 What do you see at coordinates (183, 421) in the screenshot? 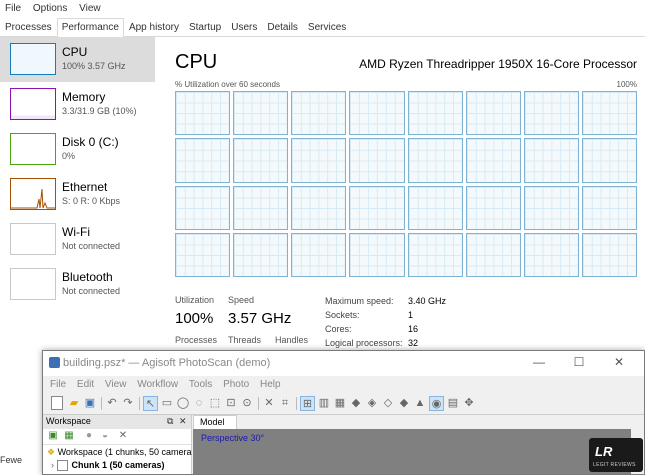
I see `close-pane-icon: ✕` at bounding box center [183, 421].